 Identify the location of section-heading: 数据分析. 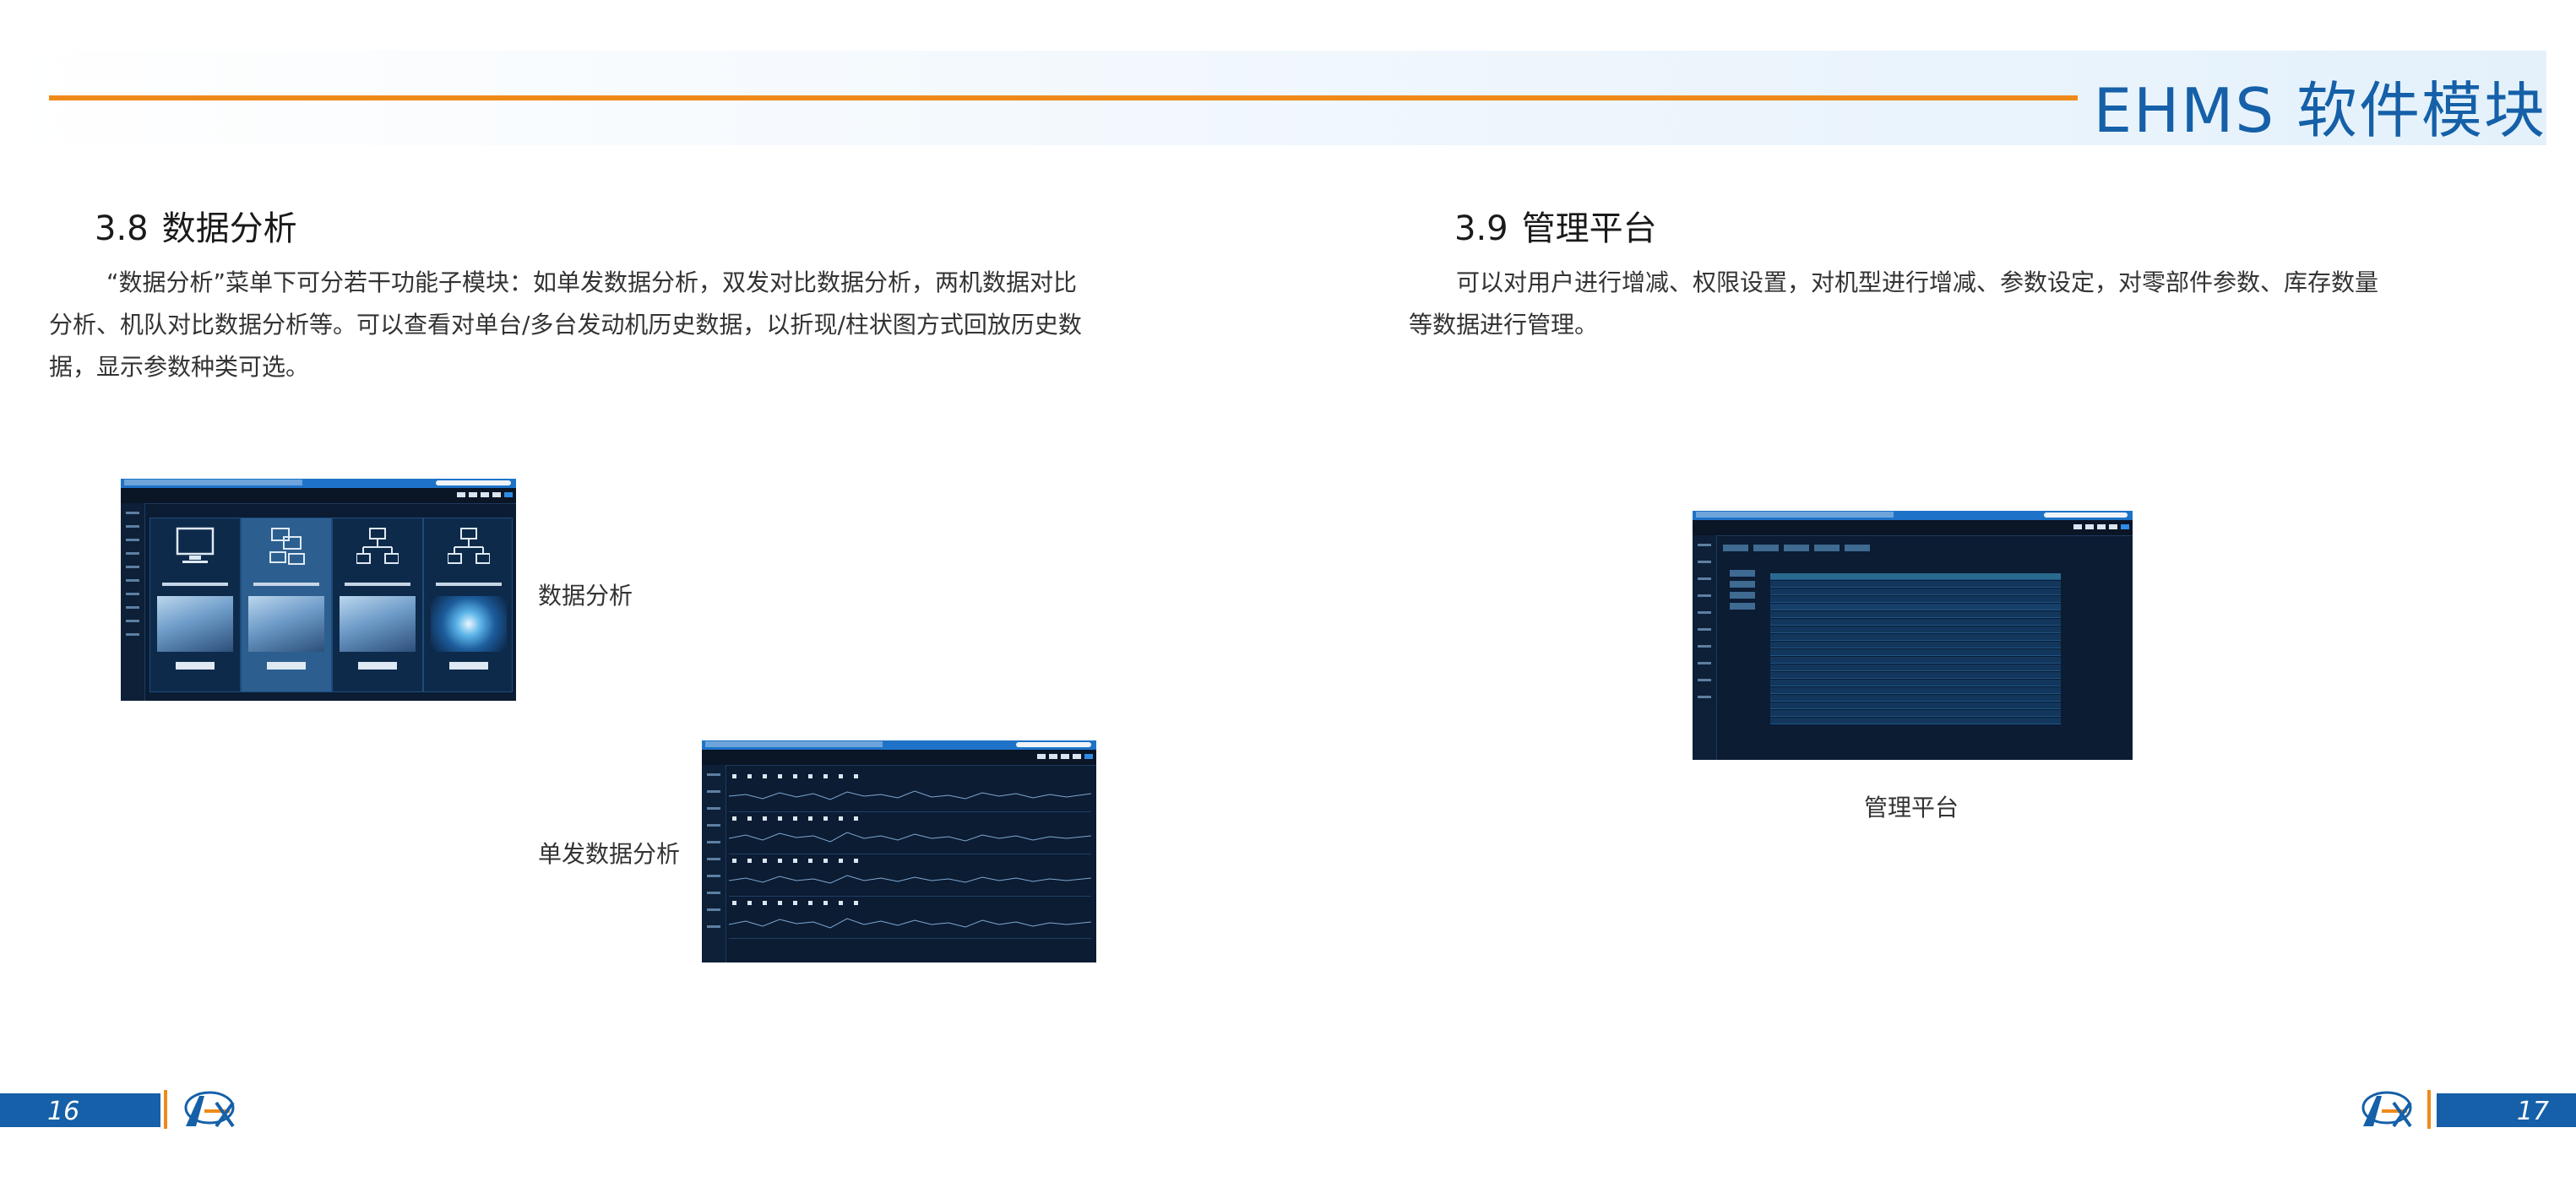
(229, 228).